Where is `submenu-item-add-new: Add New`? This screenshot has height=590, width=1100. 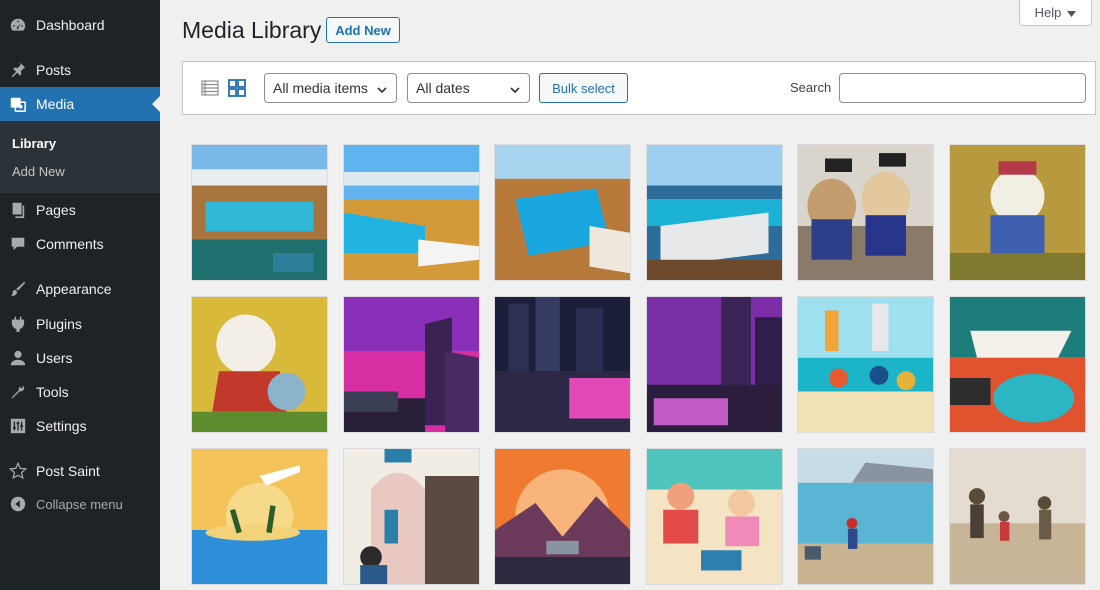
submenu-item-add-new: Add New is located at coordinates (38, 171).